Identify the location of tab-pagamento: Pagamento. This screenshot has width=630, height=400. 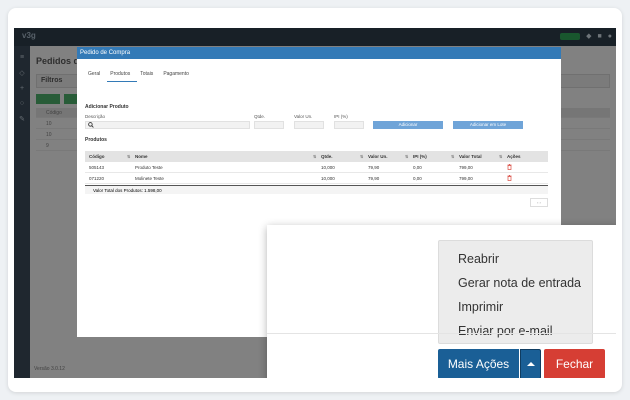
(178, 76).